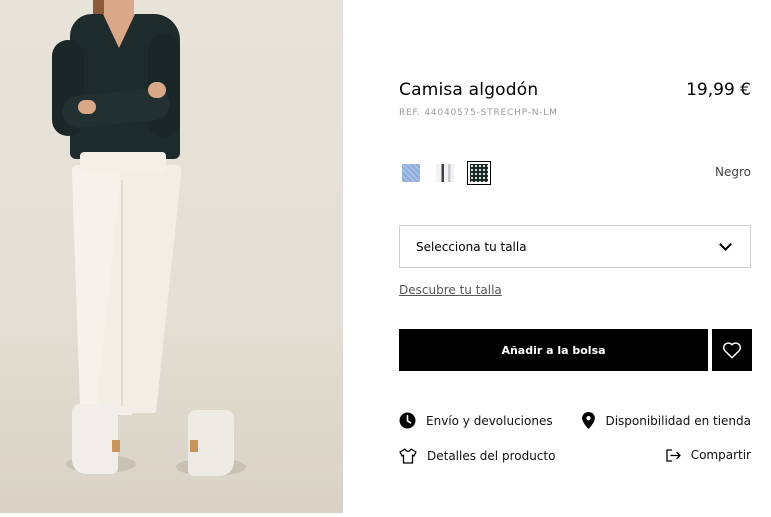 This screenshot has height=517, width=771. What do you see at coordinates (553, 350) in the screenshot?
I see `add-to-bag-button: Añadir a la bolsa` at bounding box center [553, 350].